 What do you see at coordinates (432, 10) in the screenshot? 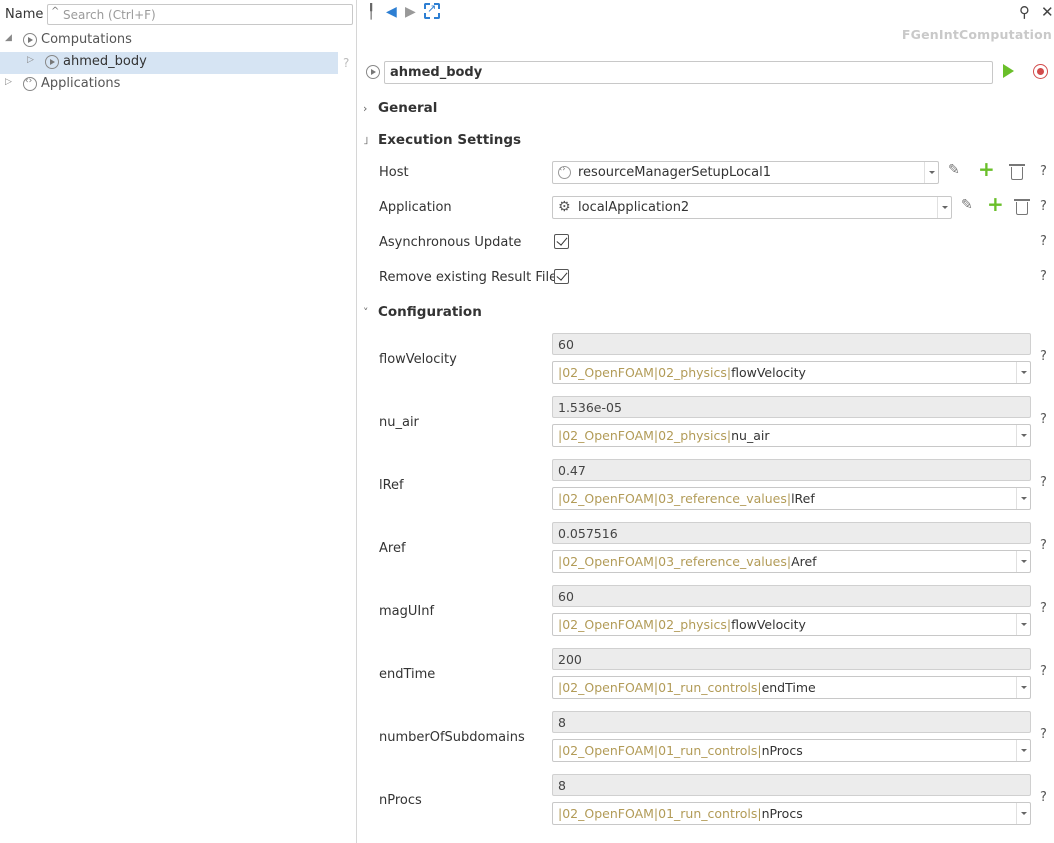
I see `link-with-selection-icon` at bounding box center [432, 10].